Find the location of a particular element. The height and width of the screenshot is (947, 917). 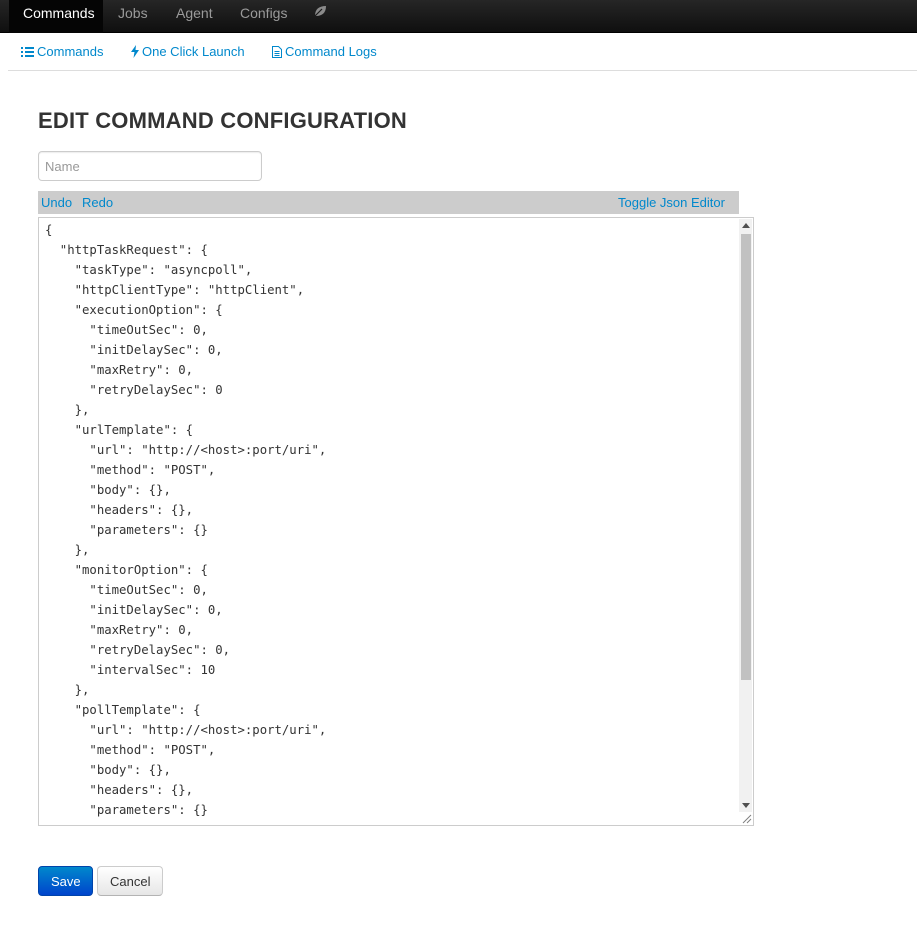

subnav-commands-link: Commands is located at coordinates (62, 51).